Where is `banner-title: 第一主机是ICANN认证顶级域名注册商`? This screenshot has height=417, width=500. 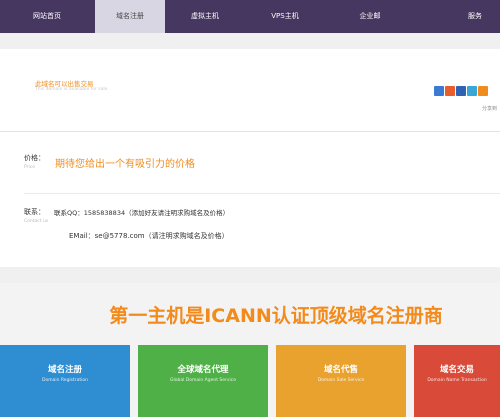
banner-title: 第一主机是ICANN认证顶级域名注册商 is located at coordinates (276, 316).